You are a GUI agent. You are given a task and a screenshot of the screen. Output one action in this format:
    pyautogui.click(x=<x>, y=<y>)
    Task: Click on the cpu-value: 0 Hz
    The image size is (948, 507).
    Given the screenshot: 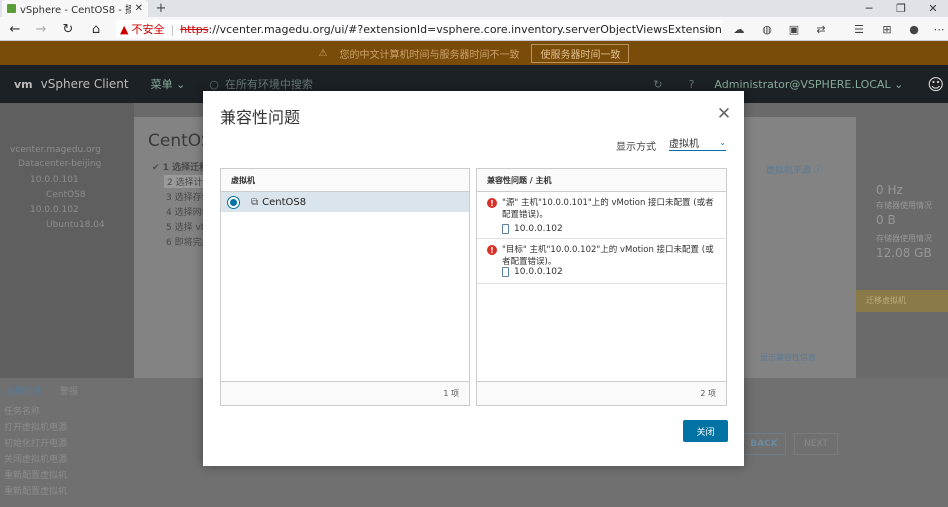 What is the action you would take?
    pyautogui.click(x=889, y=190)
    